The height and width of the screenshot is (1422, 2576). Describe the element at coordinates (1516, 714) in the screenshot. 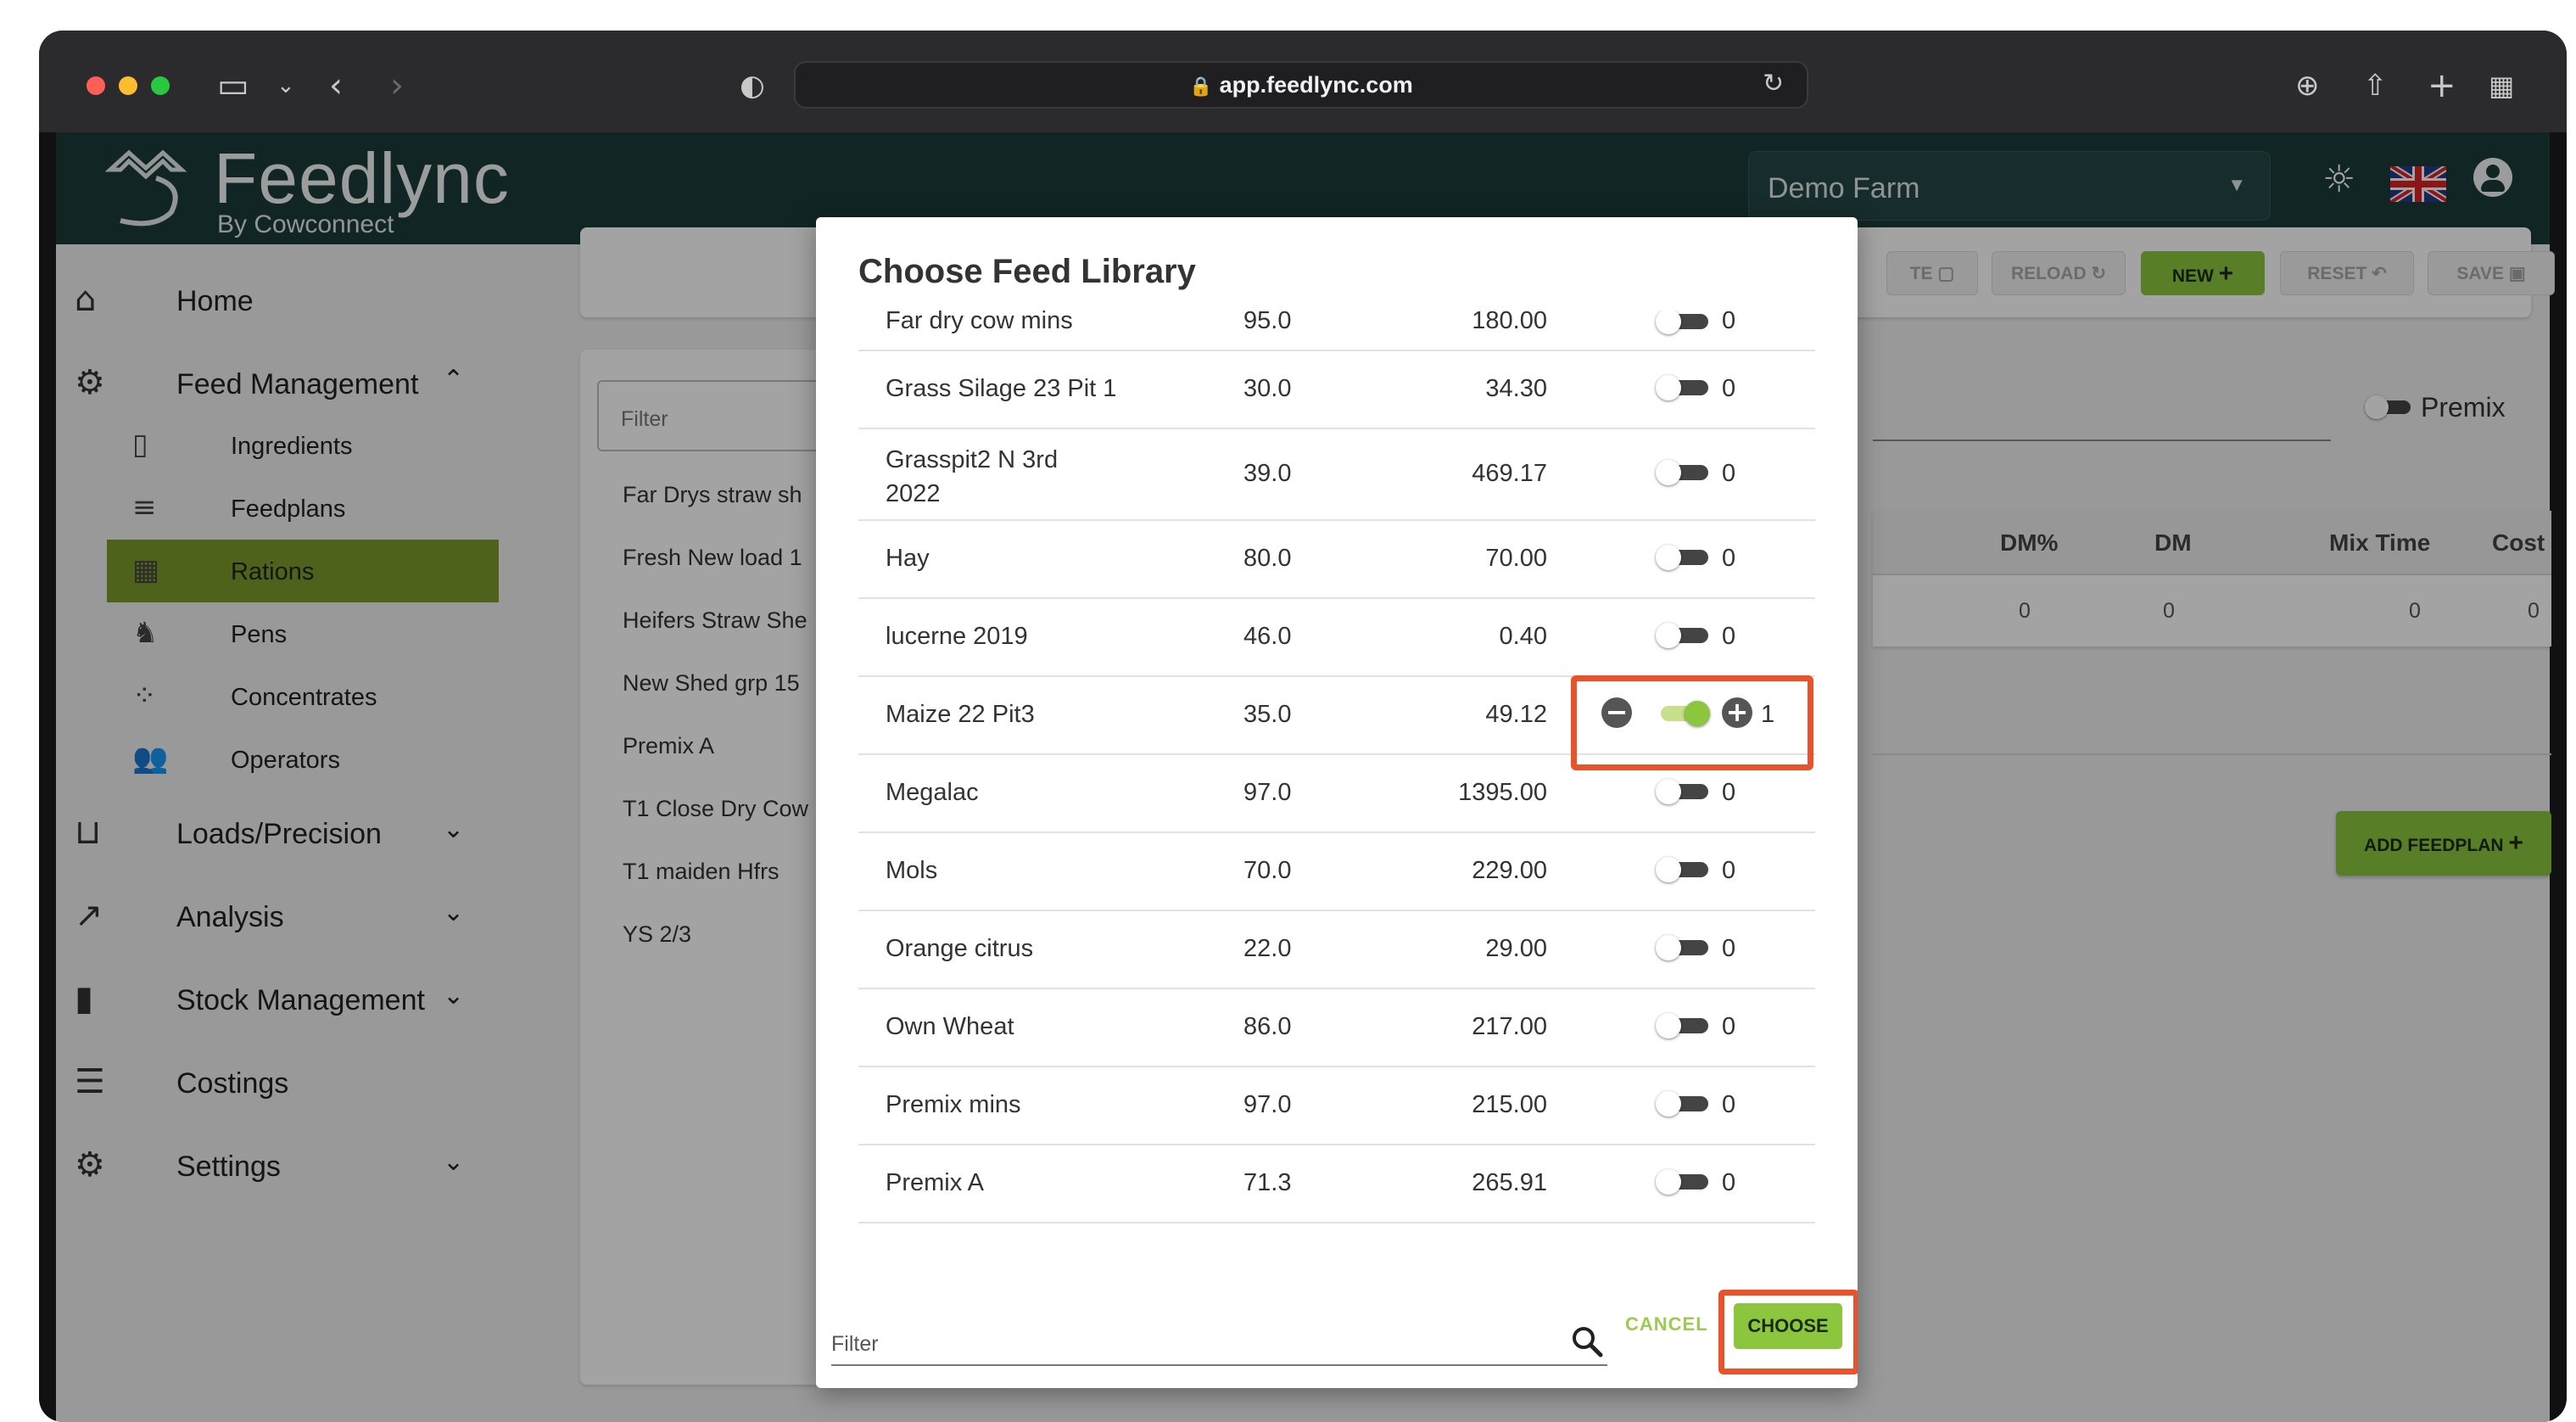

I see `feed-price: 49.12` at that location.